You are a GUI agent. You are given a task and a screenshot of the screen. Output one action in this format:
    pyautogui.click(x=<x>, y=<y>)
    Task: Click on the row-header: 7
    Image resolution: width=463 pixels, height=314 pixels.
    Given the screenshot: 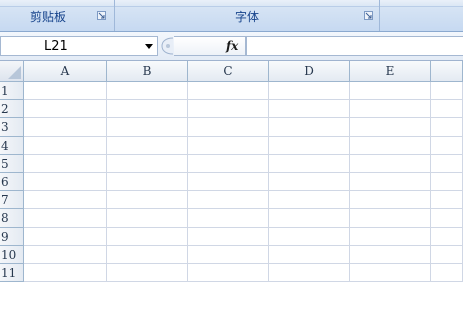 What is the action you would take?
    pyautogui.click(x=12, y=200)
    